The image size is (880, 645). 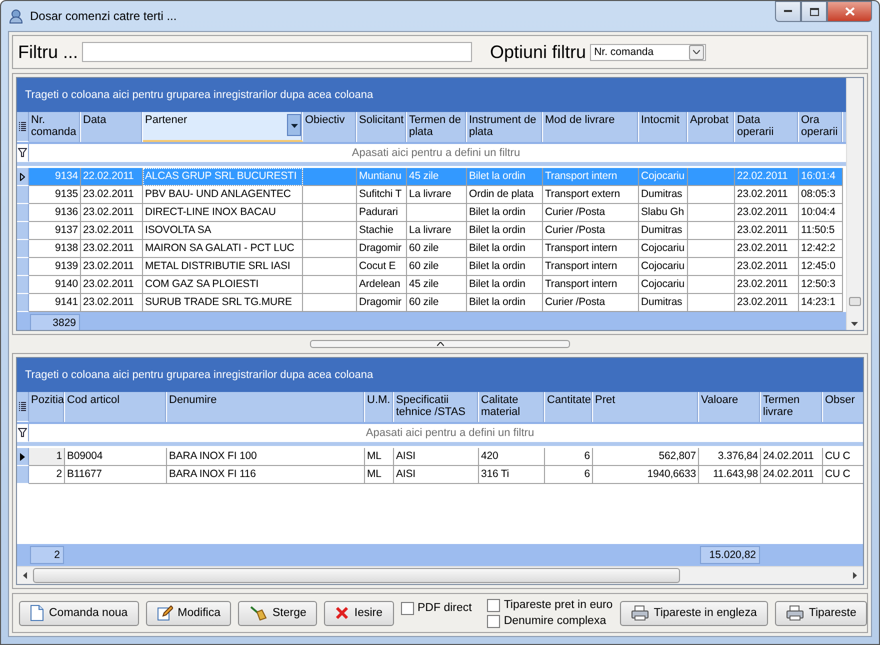 What do you see at coordinates (431, 213) in the screenshot?
I see `table-row: 9136 23.02.2011 DIRECT-LINE INOX BACAU Padurari Bilet la ordin Curier /Posta Slabu Gh 23.02.2011 10:04:4` at bounding box center [431, 213].